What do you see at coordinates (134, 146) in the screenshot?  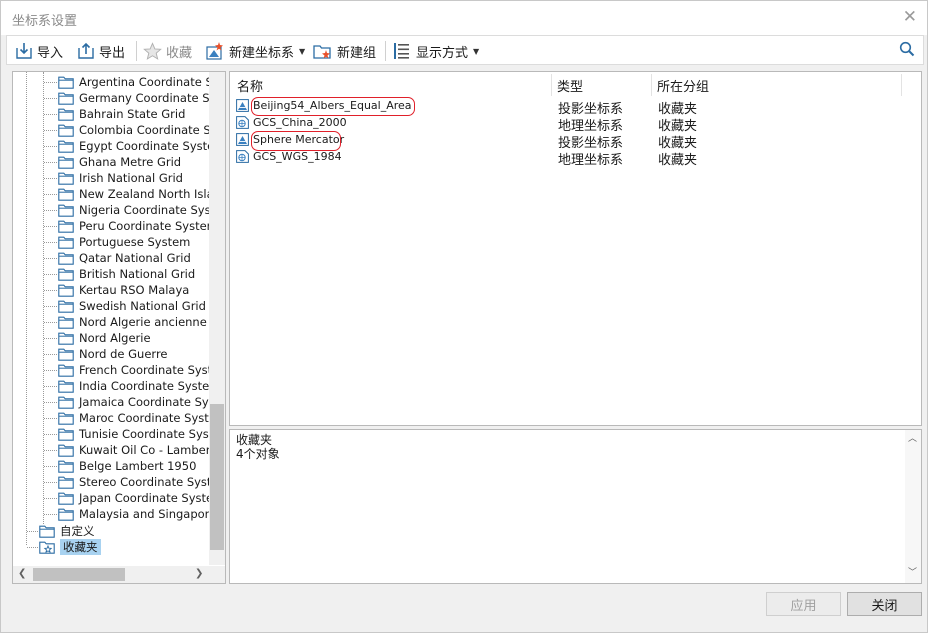 I see `tree-node: Egypt Coordinate Systems` at bounding box center [134, 146].